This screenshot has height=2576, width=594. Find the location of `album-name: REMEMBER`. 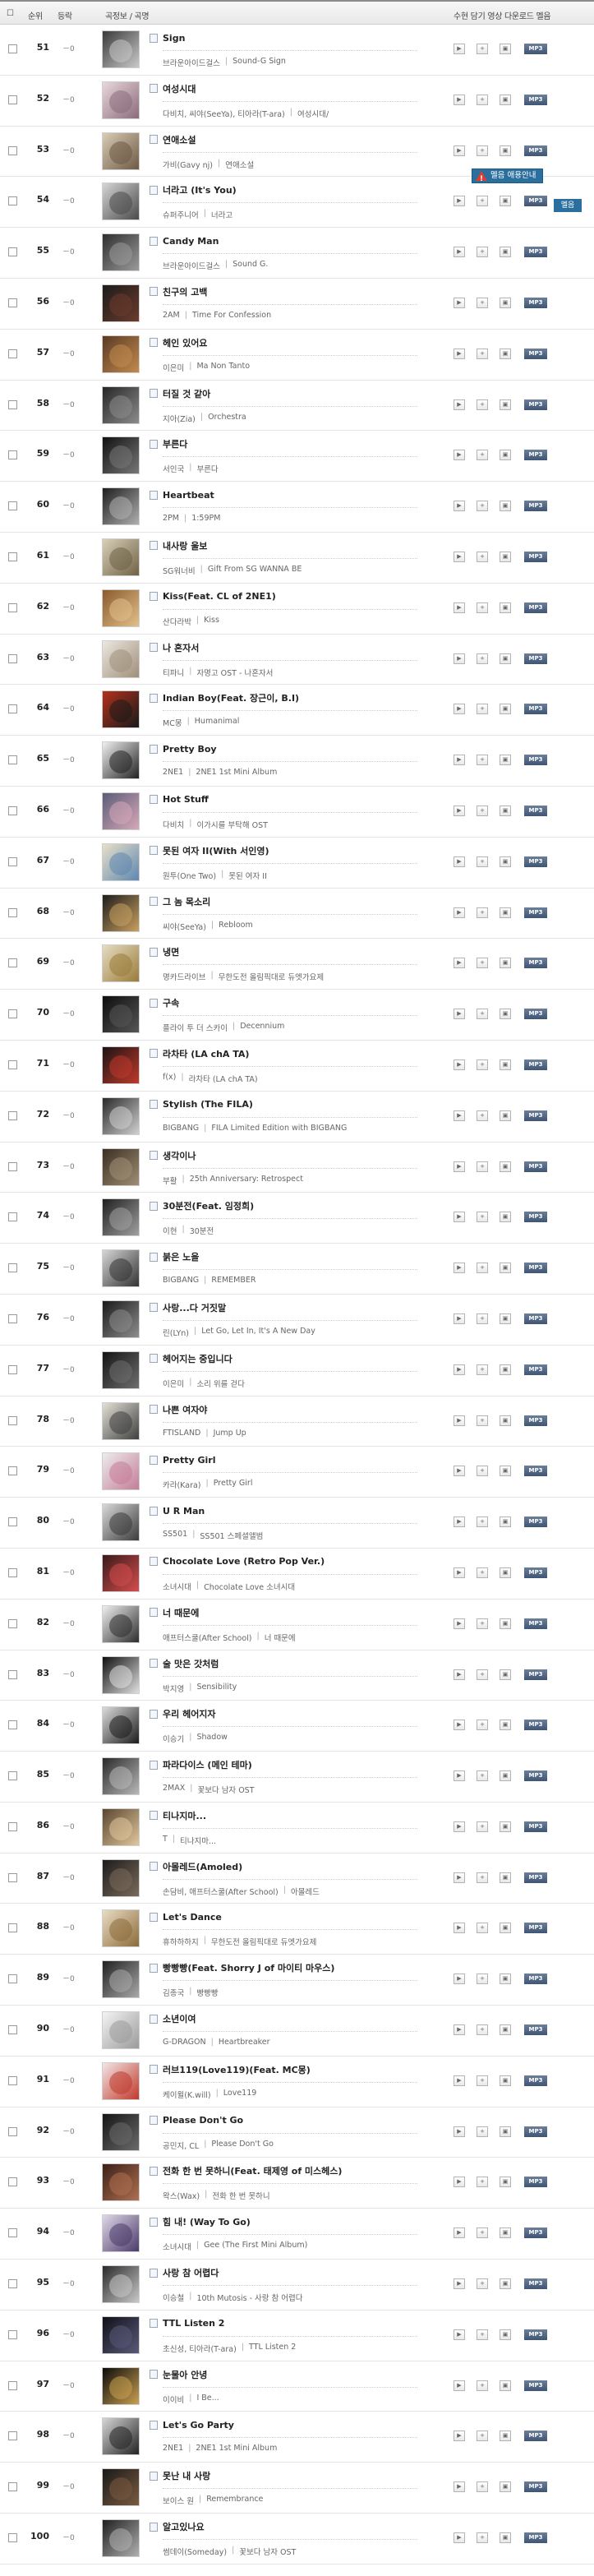

album-name: REMEMBER is located at coordinates (233, 1281).